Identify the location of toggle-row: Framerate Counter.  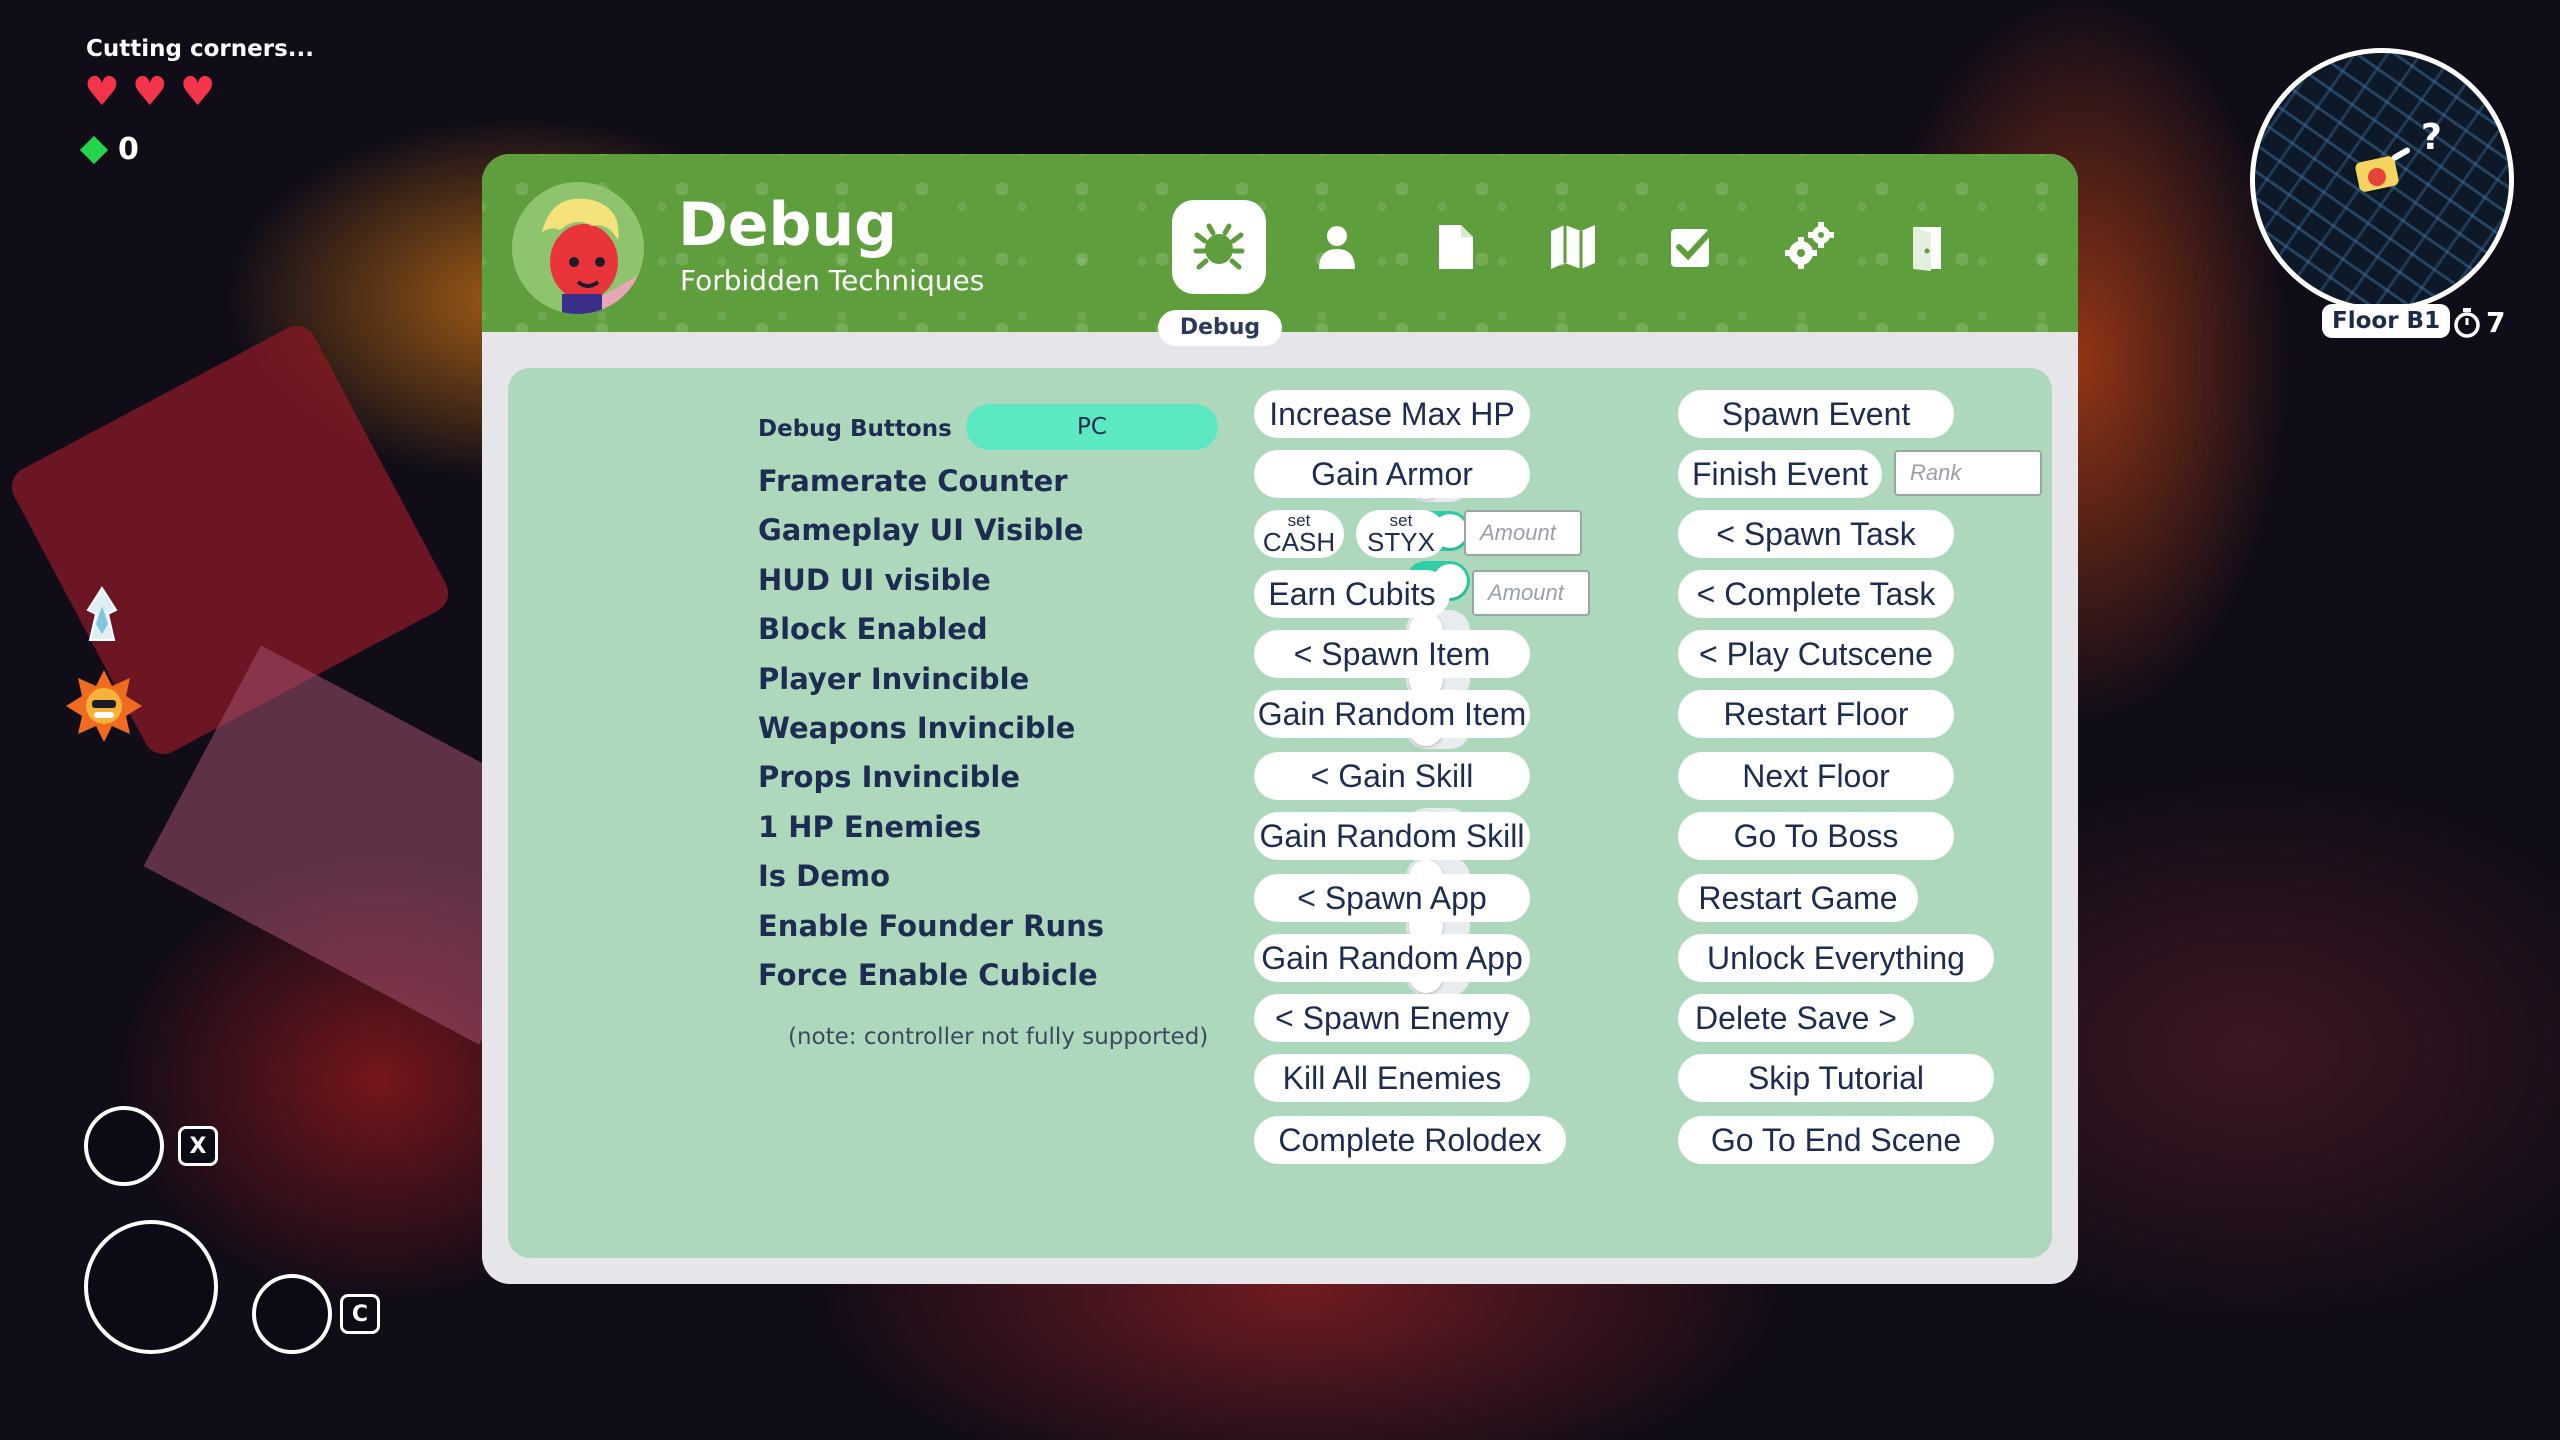
(1114, 482).